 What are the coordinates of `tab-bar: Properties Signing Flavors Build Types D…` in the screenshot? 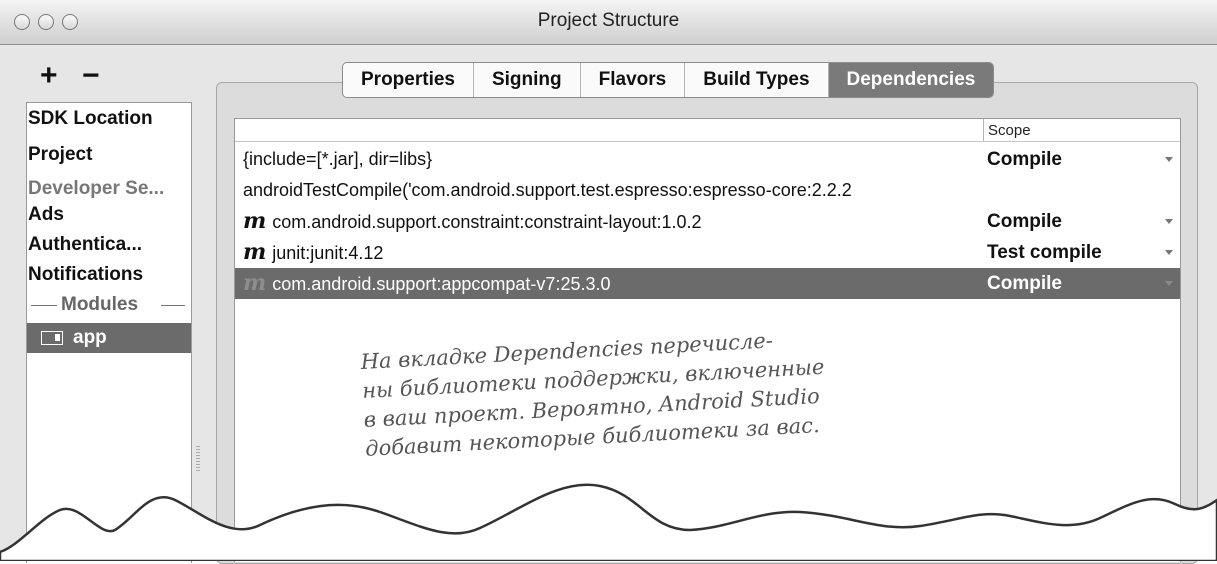 It's located at (668, 80).